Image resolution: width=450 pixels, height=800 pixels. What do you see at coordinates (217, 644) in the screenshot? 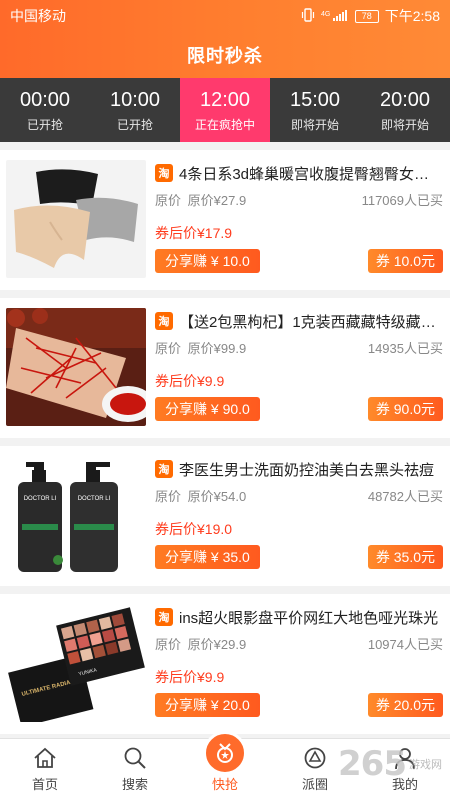
I see `original-price: 原价¥29.9` at bounding box center [217, 644].